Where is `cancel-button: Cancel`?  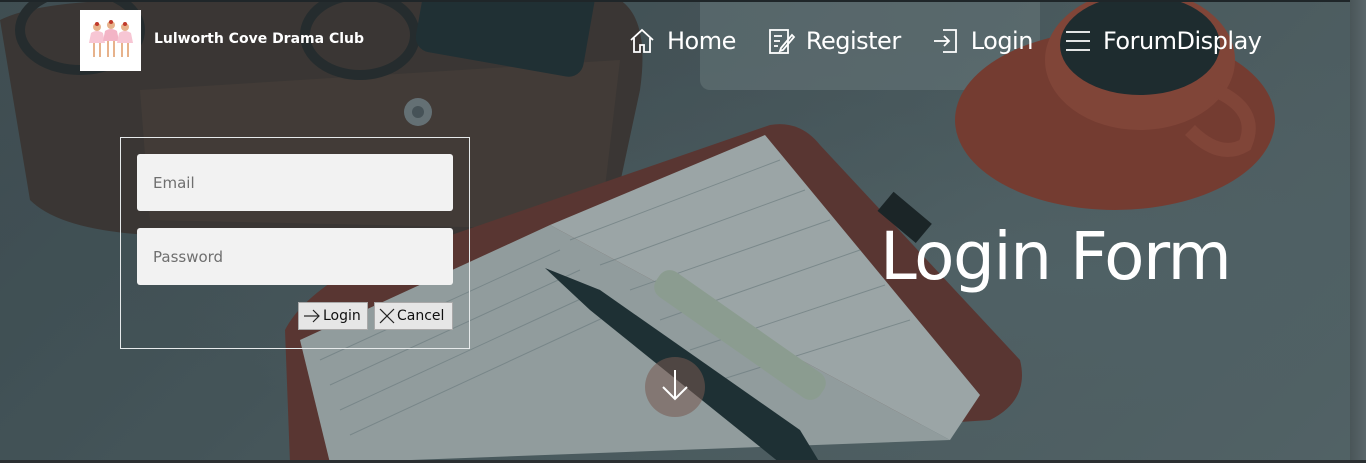
cancel-button: Cancel is located at coordinates (413, 316).